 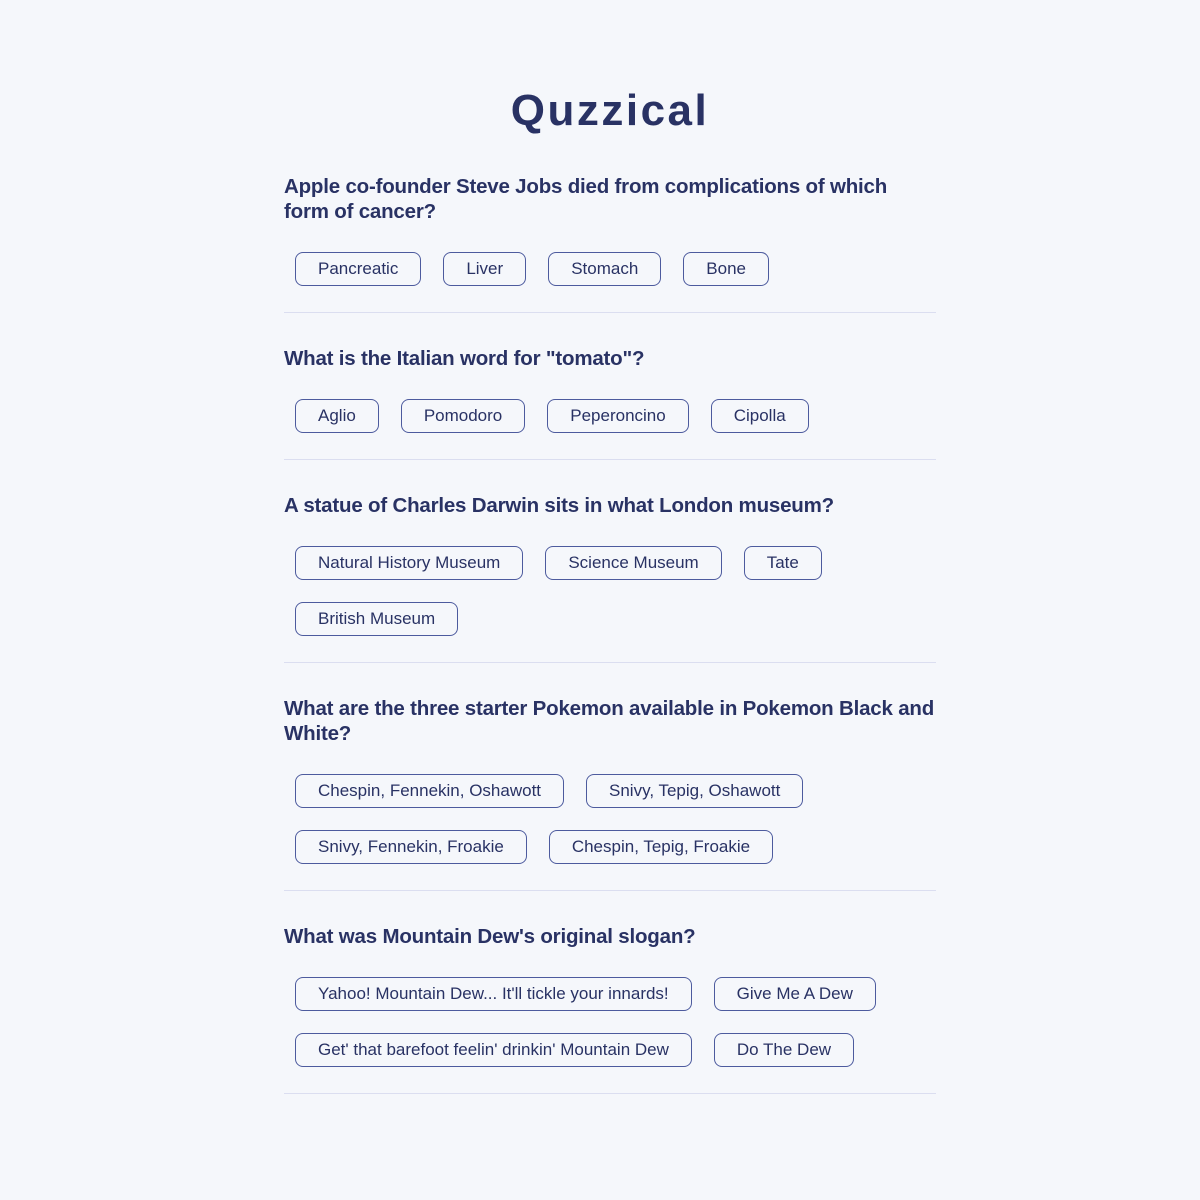 I want to click on answer-option: Snivy, Tepig, Oshawott, so click(x=695, y=791).